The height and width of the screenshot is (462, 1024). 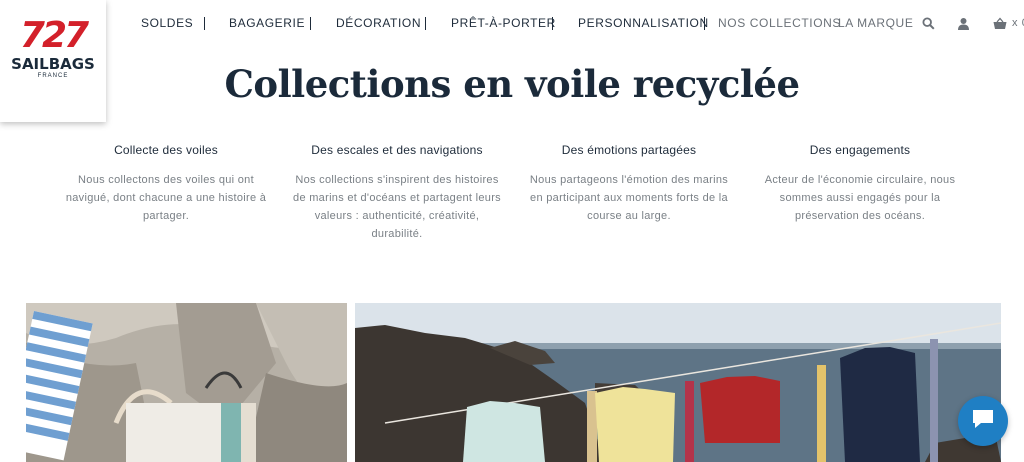 What do you see at coordinates (397, 150) in the screenshot?
I see `feature-title: Des escales et des navigations` at bounding box center [397, 150].